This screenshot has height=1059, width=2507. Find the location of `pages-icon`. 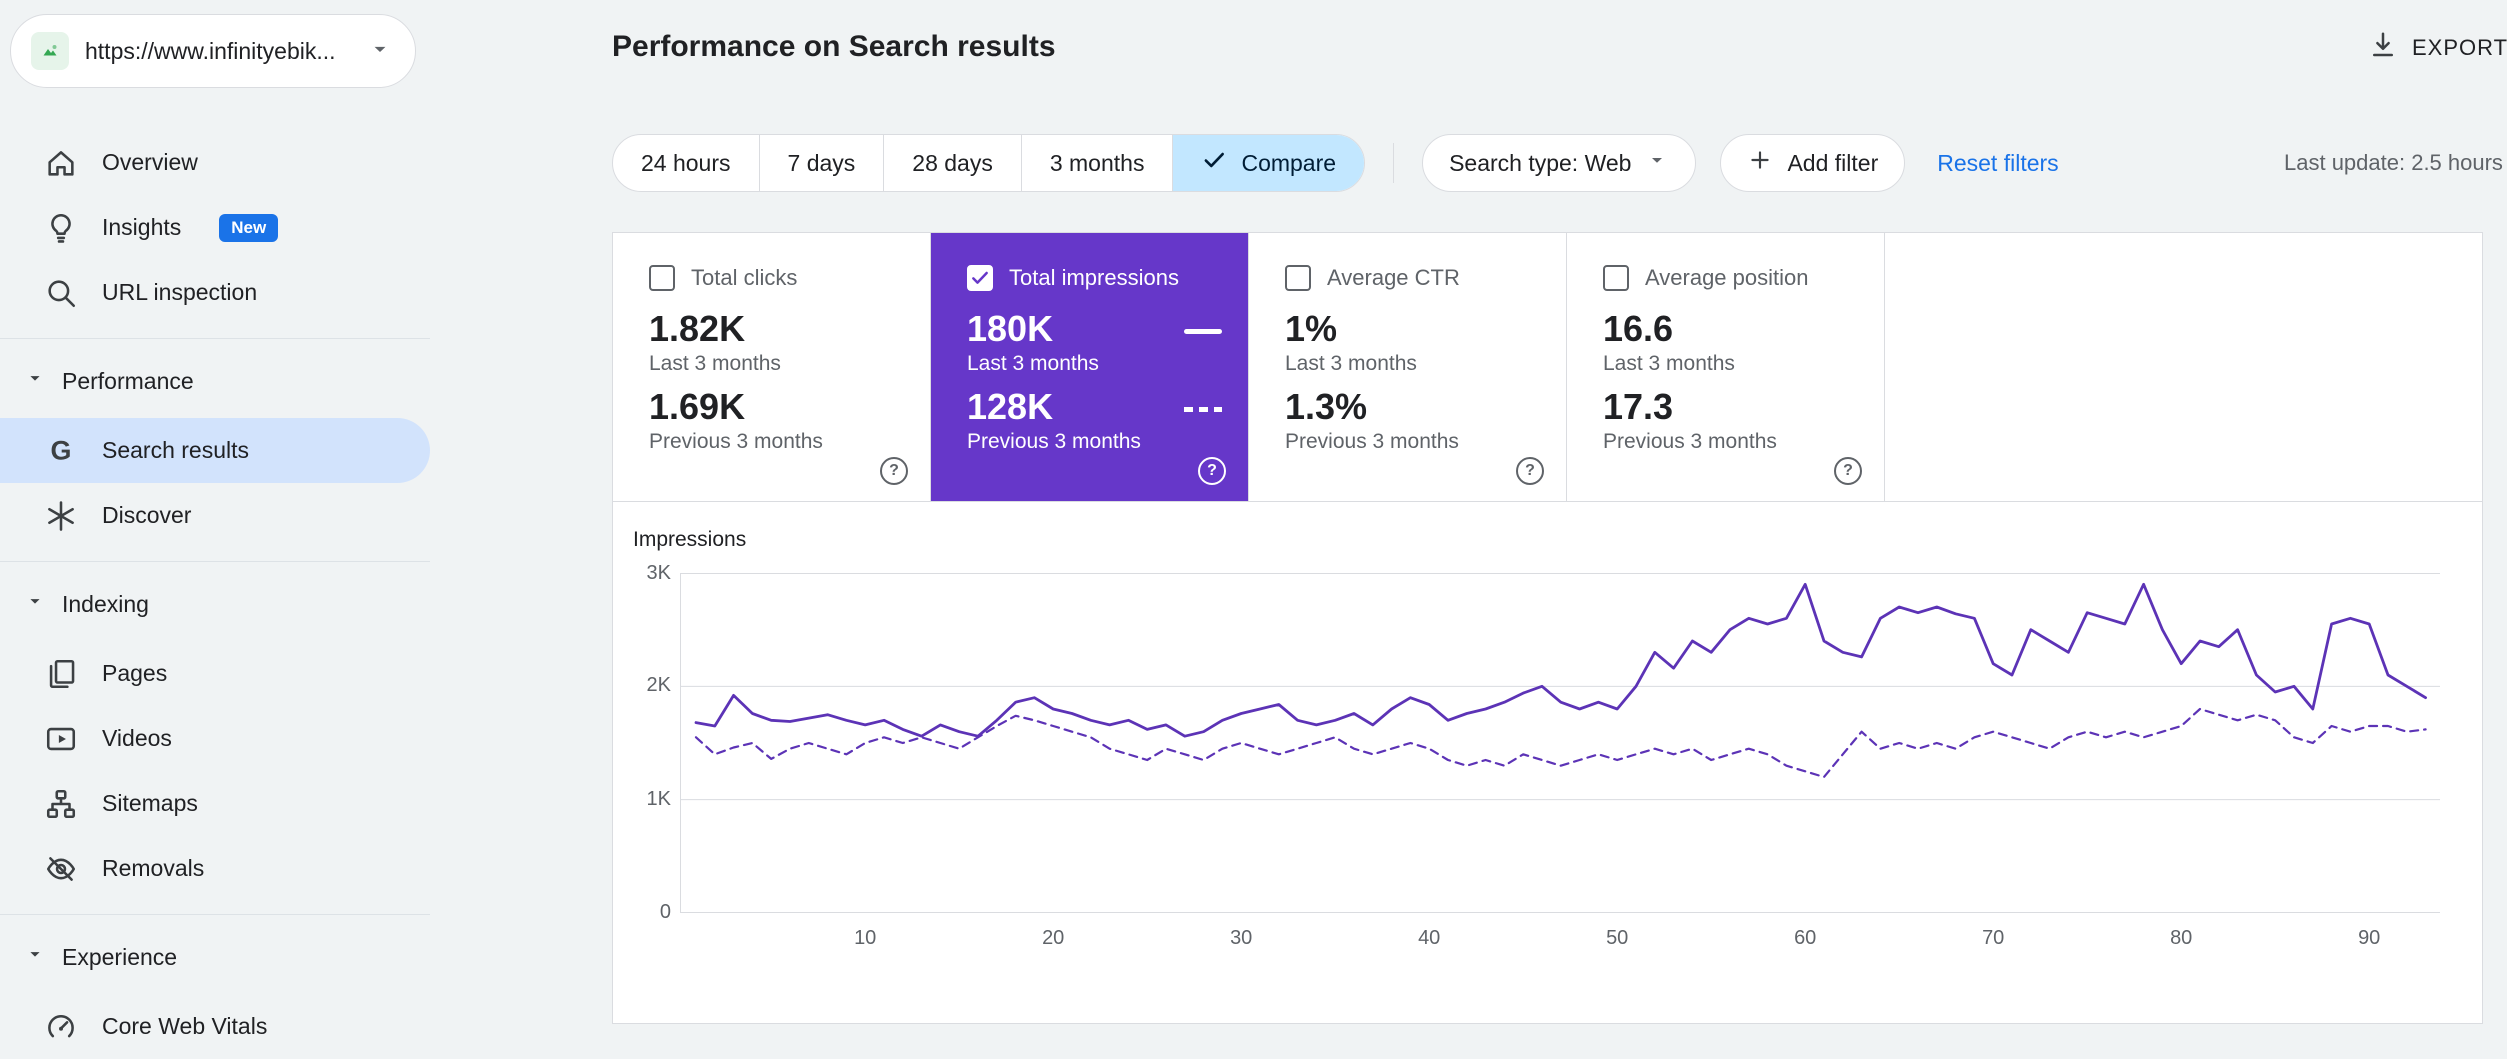

pages-icon is located at coordinates (61, 674).